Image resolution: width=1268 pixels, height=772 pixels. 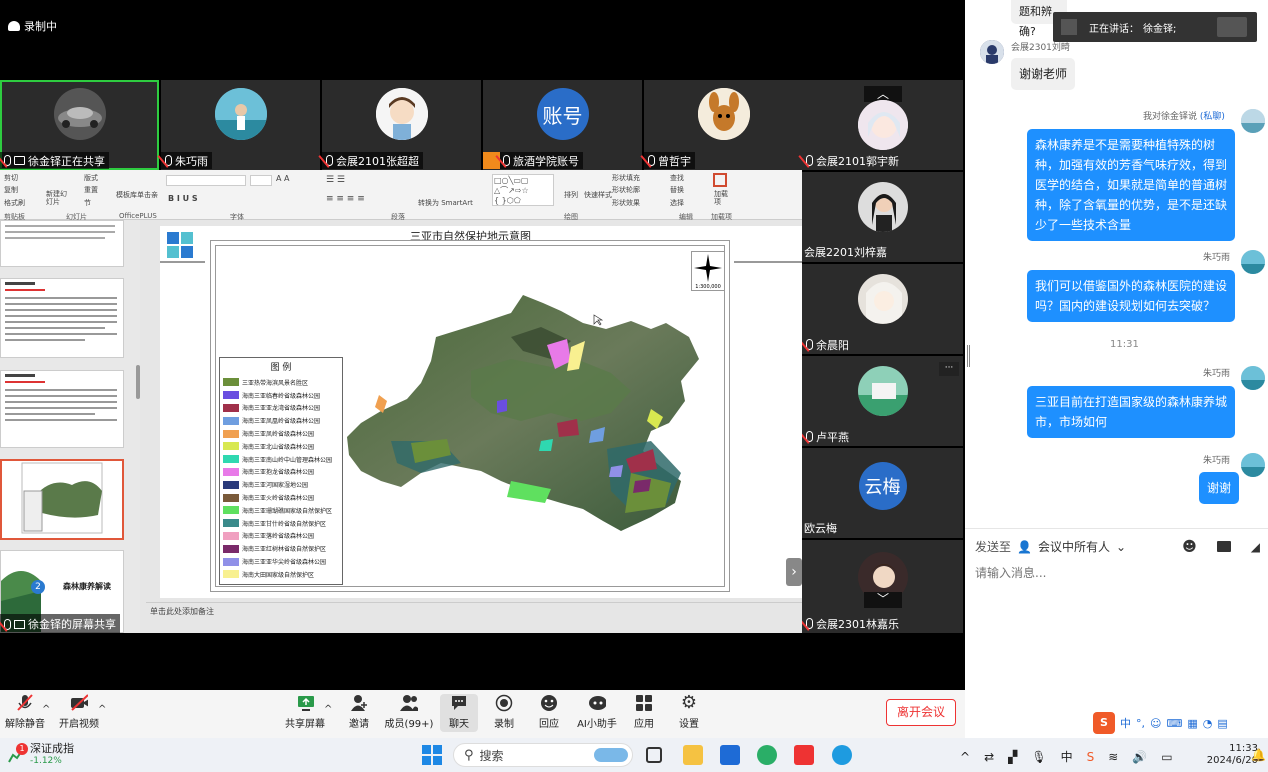 I want to click on task-view-icon, so click(x=654, y=755).